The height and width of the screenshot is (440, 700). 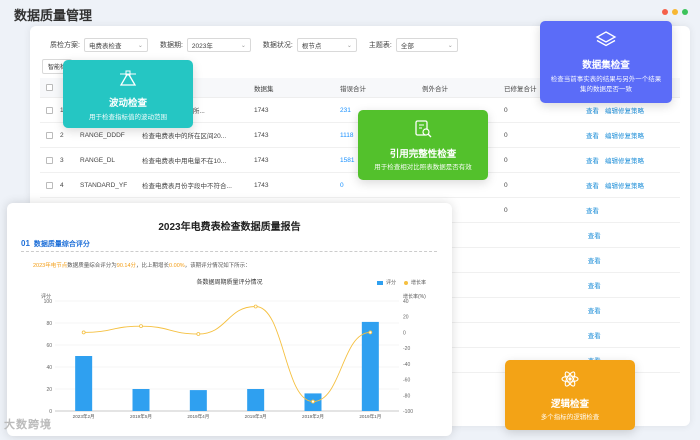 I want to click on app-title: 数据质量管理, so click(x=53, y=15).